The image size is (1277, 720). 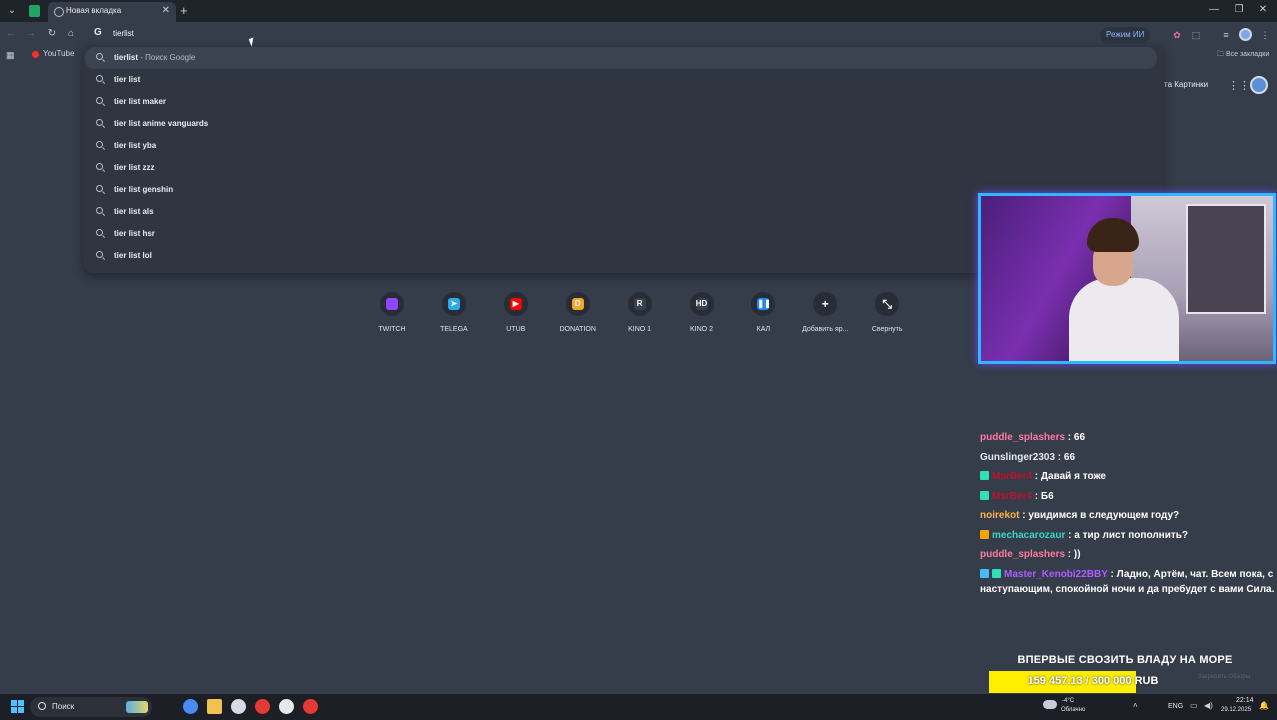 What do you see at coordinates (1125, 660) in the screenshot?
I see `goal-title: ВПЕРВЫЕ СВОЗИТЬ ВЛАДУ НА МОРЕ` at bounding box center [1125, 660].